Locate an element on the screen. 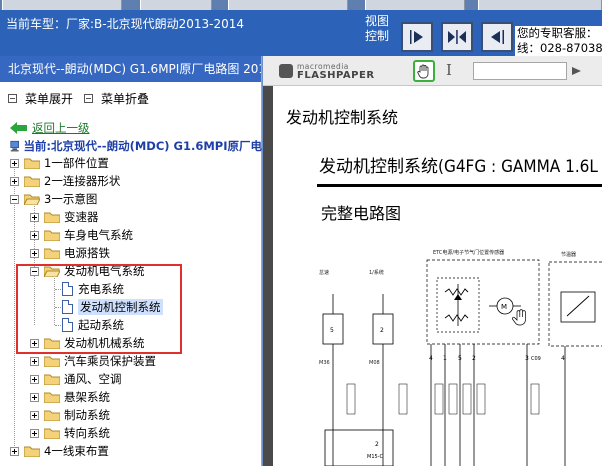  view-control-label: 视图 控制 is located at coordinates (377, 29).